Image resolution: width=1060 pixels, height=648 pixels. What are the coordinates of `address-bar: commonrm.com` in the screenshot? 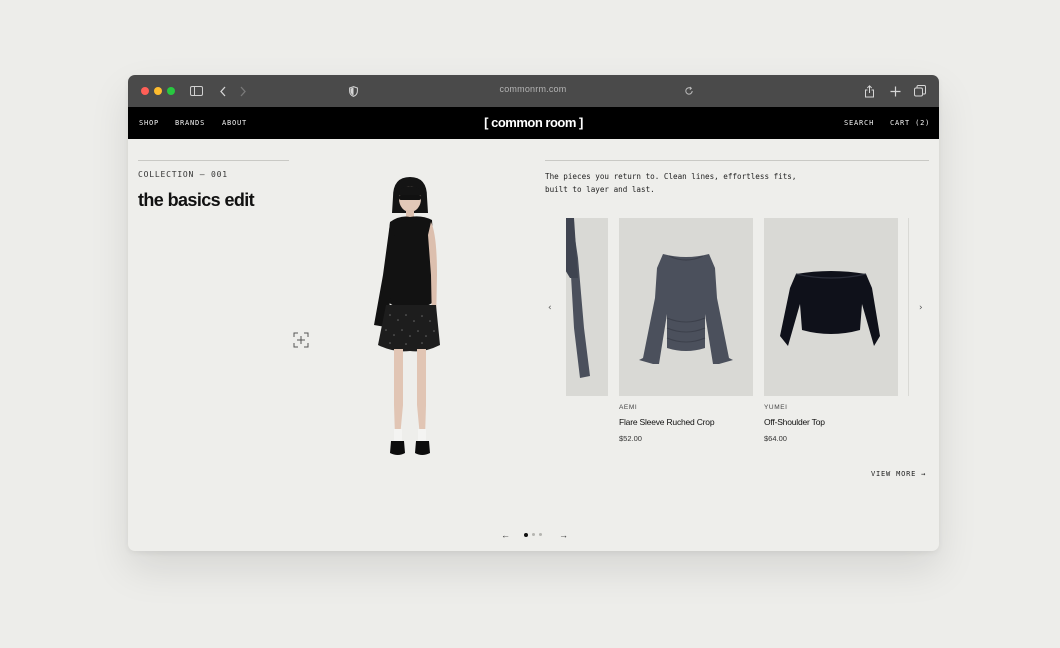 It's located at (533, 89).